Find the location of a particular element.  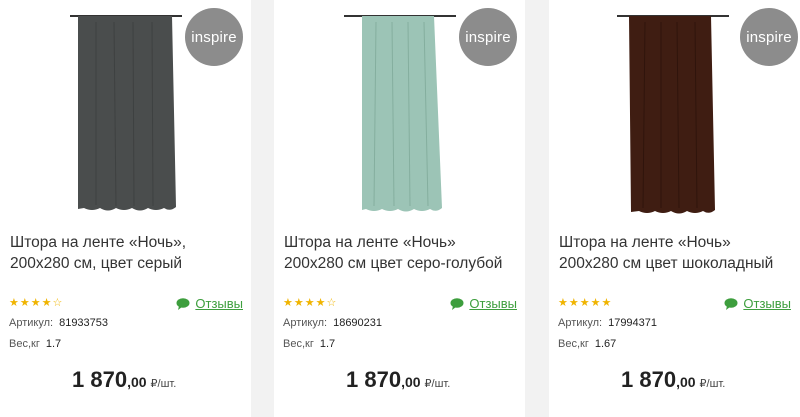

product-title-line1: Штора на ленте «Ночь», is located at coordinates (127, 242).